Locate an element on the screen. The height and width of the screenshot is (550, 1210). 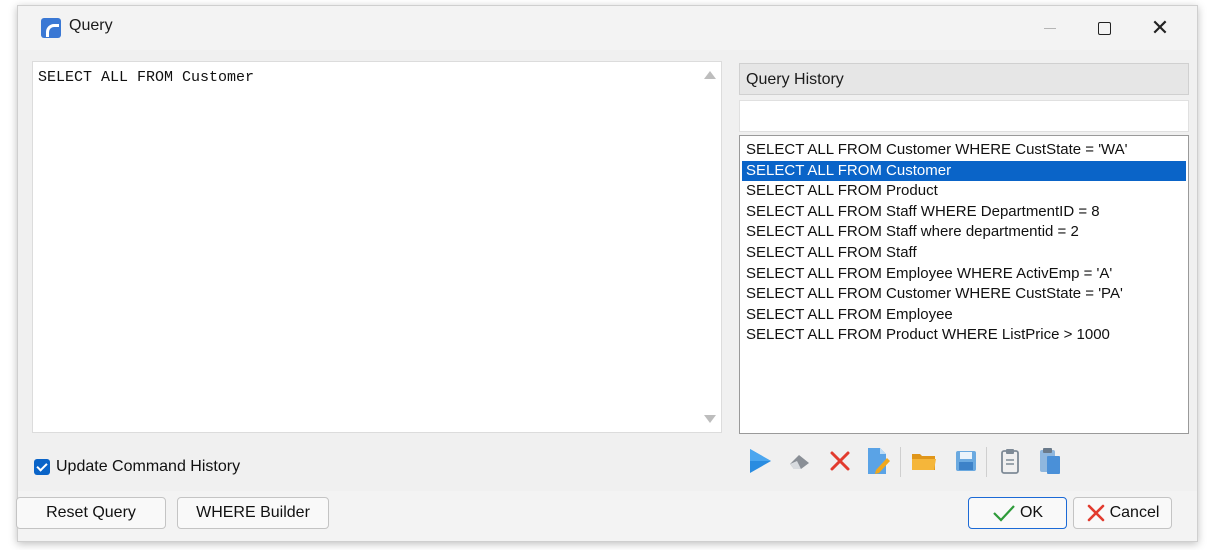
maximize-icon is located at coordinates (1104, 28).